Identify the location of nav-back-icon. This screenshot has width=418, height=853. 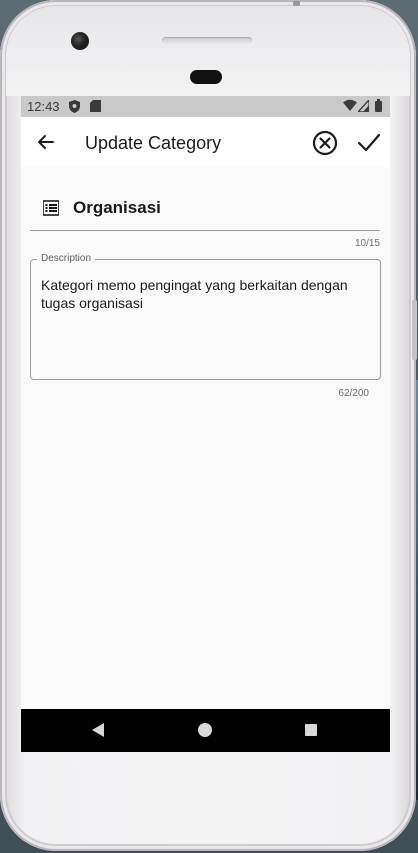
(98, 730).